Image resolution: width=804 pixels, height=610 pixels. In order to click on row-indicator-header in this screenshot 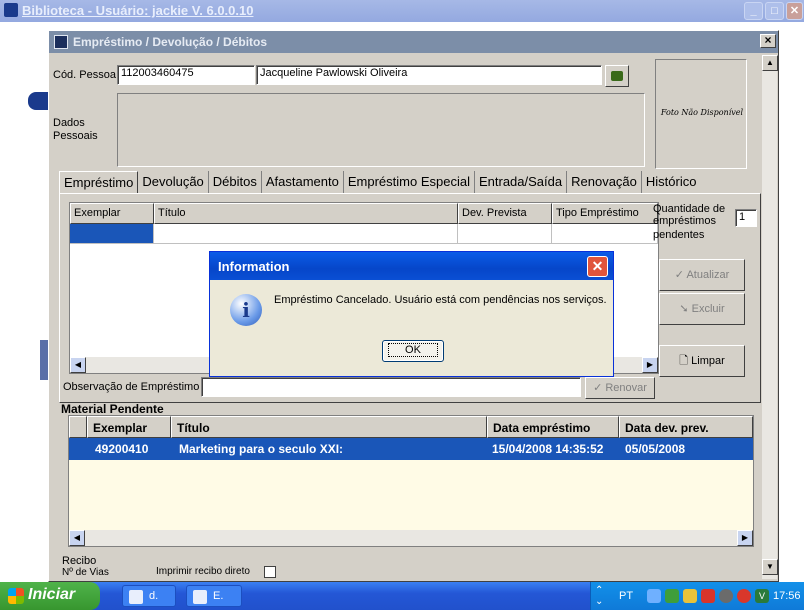, I will do `click(78, 427)`.